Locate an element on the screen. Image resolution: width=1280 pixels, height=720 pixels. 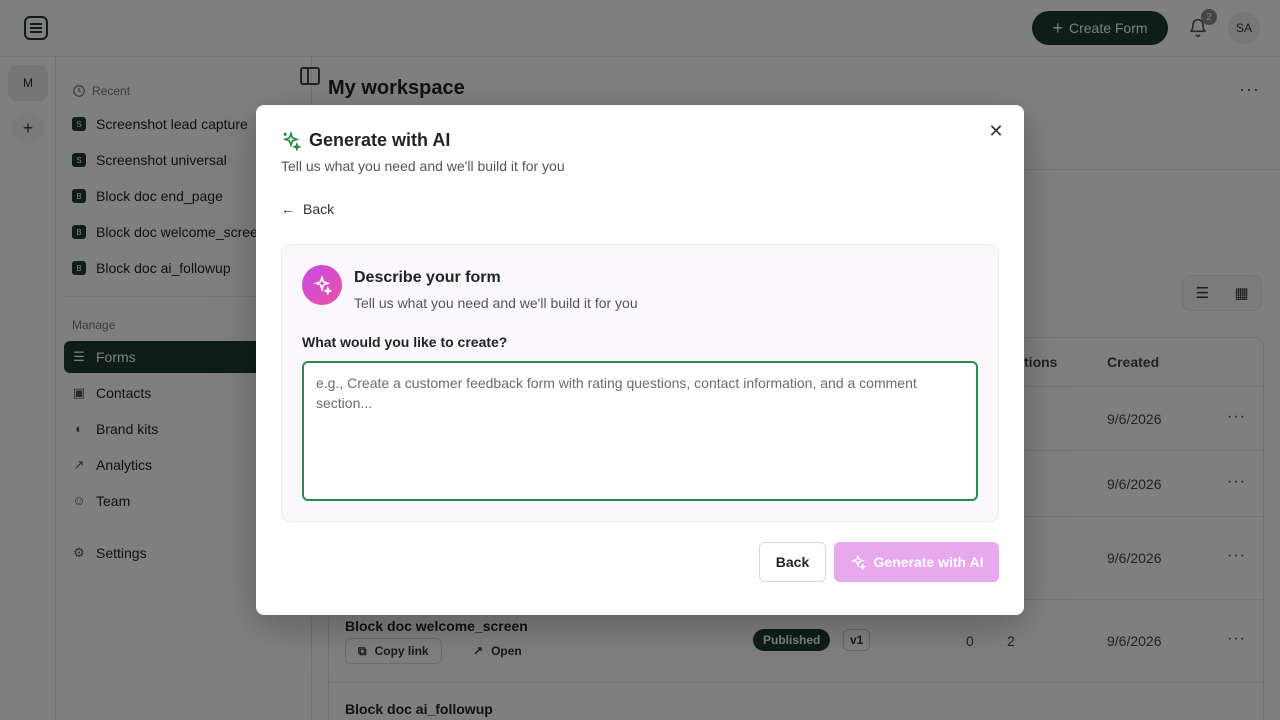
dialog-title: Generate with AI is located at coordinates (365, 140).